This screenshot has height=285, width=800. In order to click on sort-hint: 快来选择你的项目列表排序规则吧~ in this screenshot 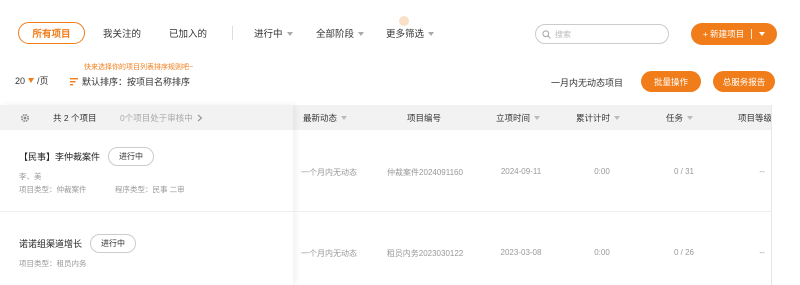, I will do `click(139, 67)`.